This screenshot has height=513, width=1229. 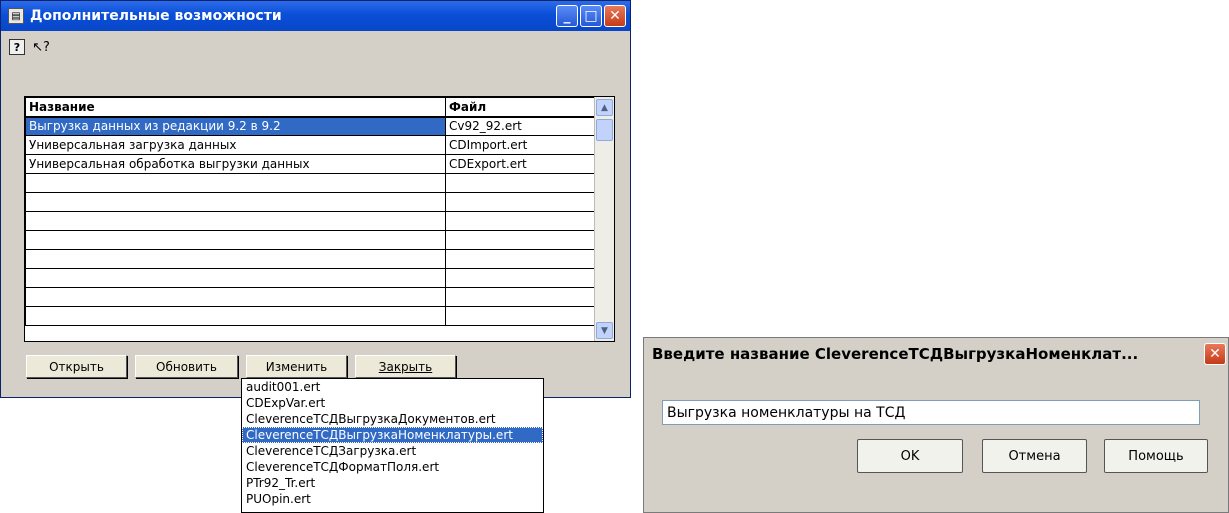 What do you see at coordinates (615, 16) in the screenshot?
I see `close-button: ✕` at bounding box center [615, 16].